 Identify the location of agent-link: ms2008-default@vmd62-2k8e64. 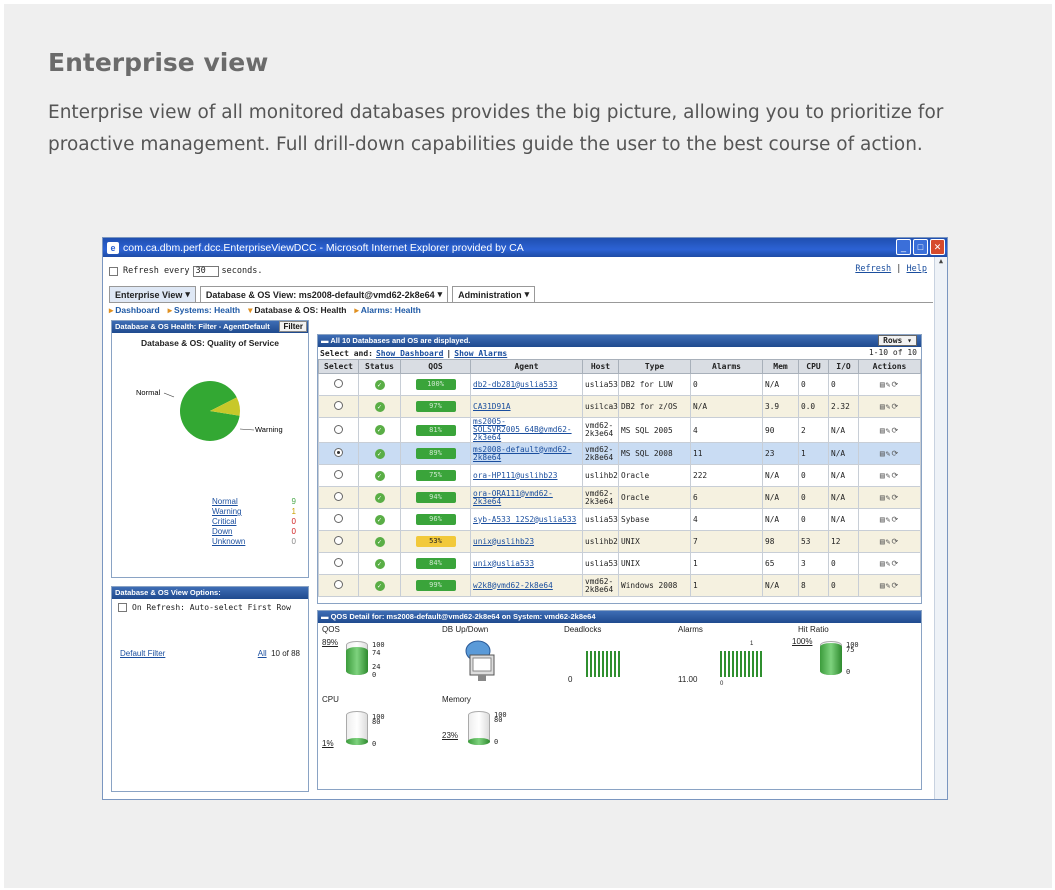
(522, 453).